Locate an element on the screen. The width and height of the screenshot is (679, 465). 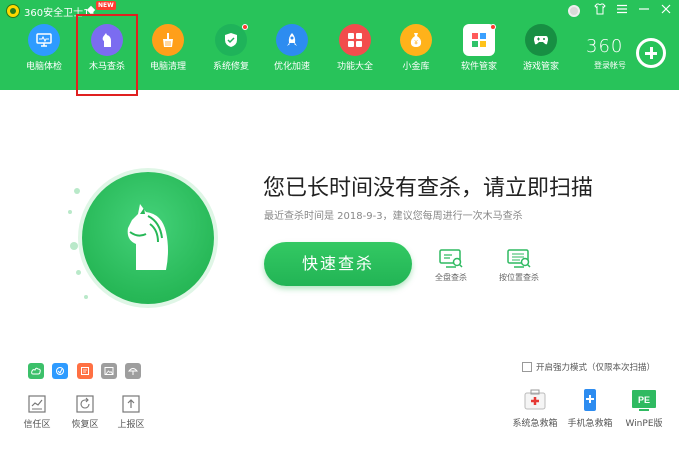
report-zone-link: 上报区 is located at coordinates (131, 412).